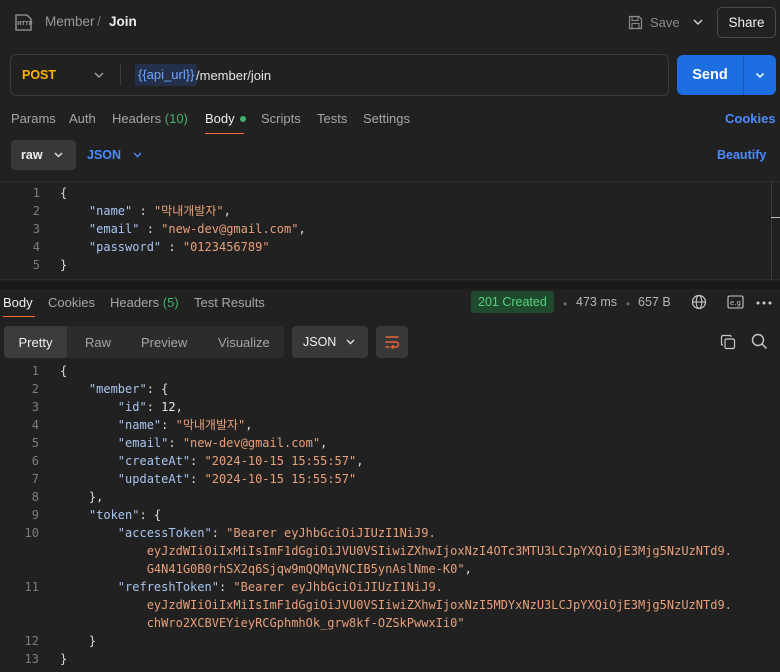  What do you see at coordinates (746, 22) in the screenshot?
I see `share-button: Share` at bounding box center [746, 22].